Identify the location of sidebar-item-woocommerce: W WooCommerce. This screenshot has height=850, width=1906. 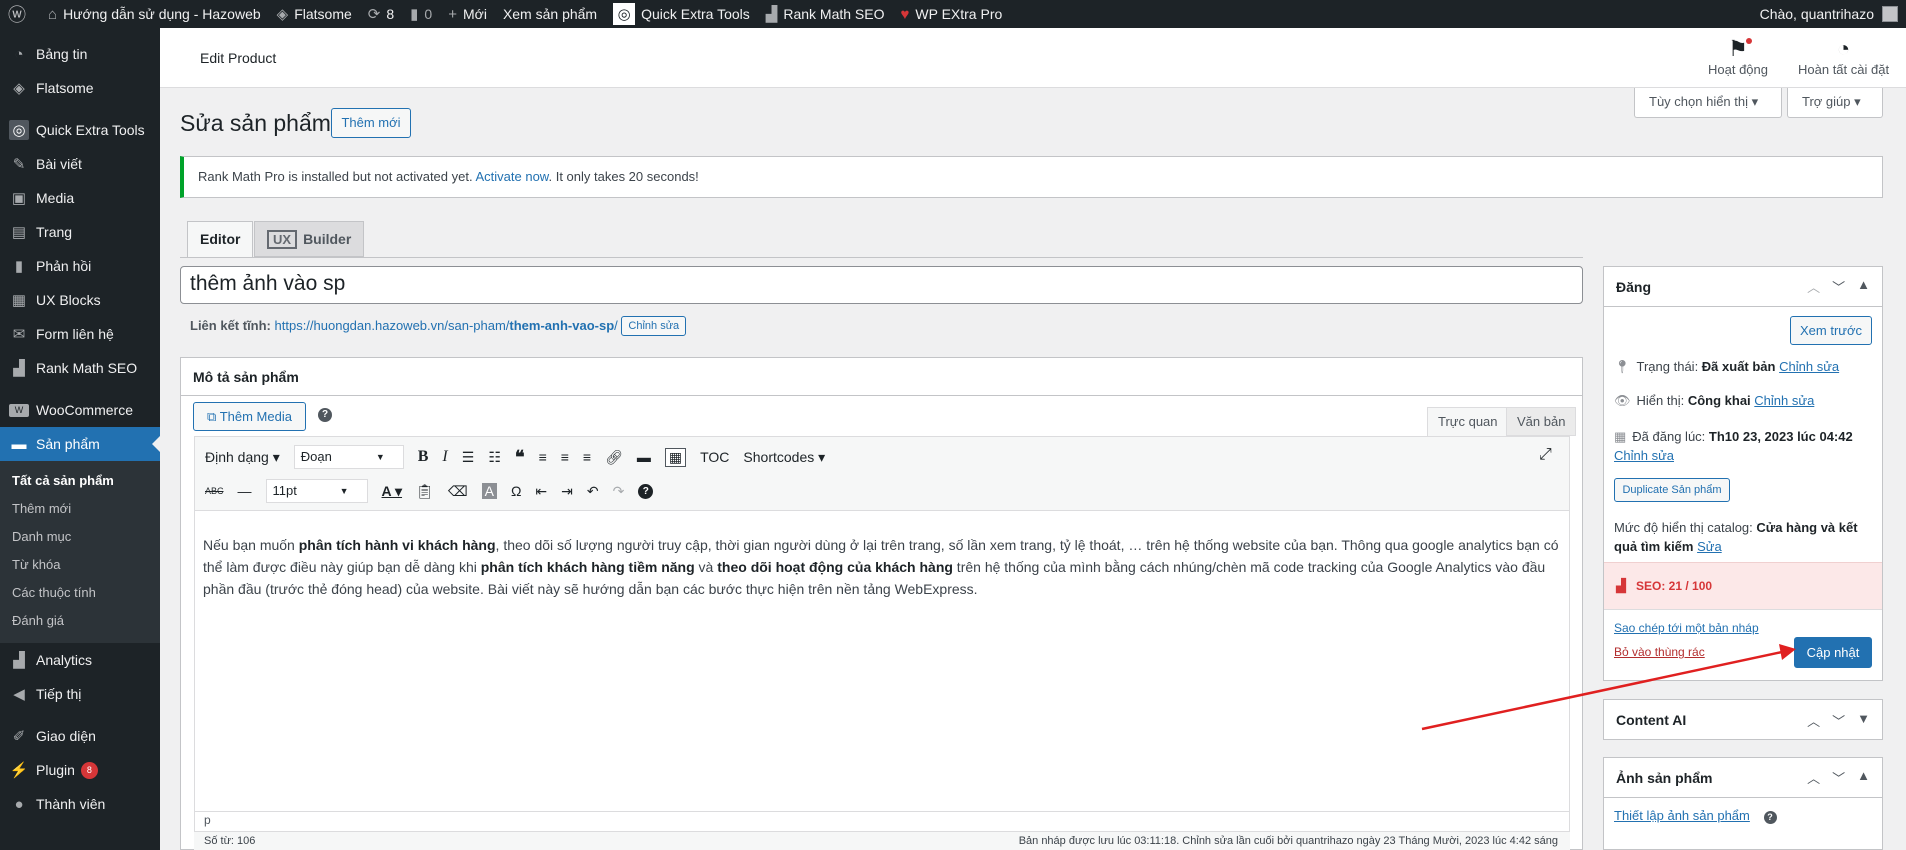
(80, 410).